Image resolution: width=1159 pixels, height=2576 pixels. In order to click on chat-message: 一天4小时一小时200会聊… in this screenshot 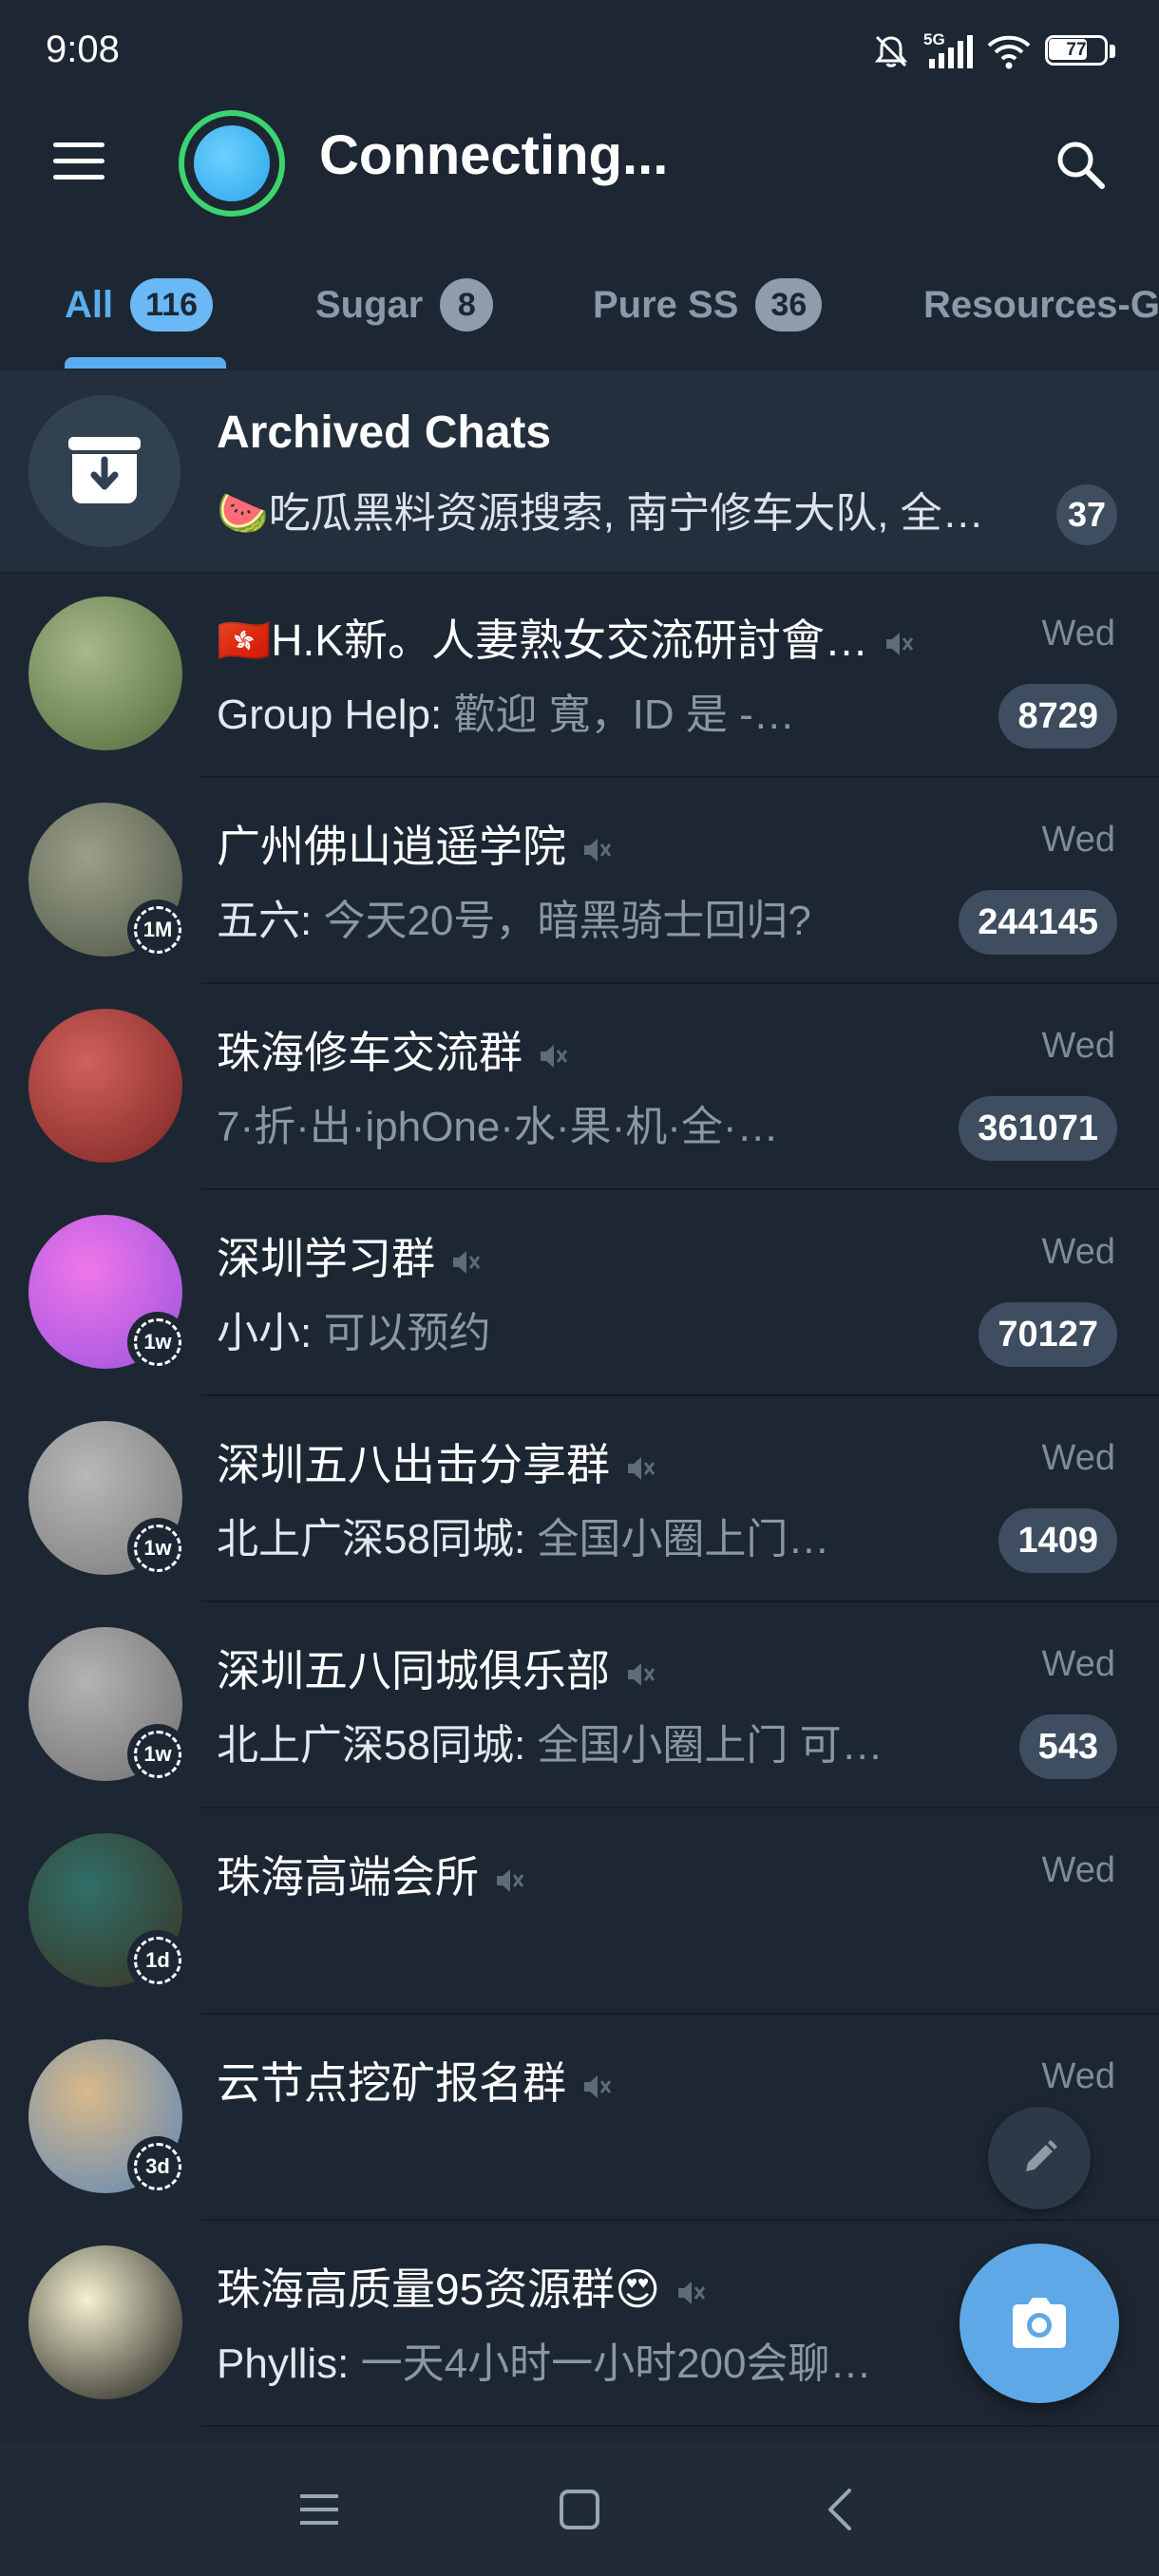, I will do `click(610, 2363)`.